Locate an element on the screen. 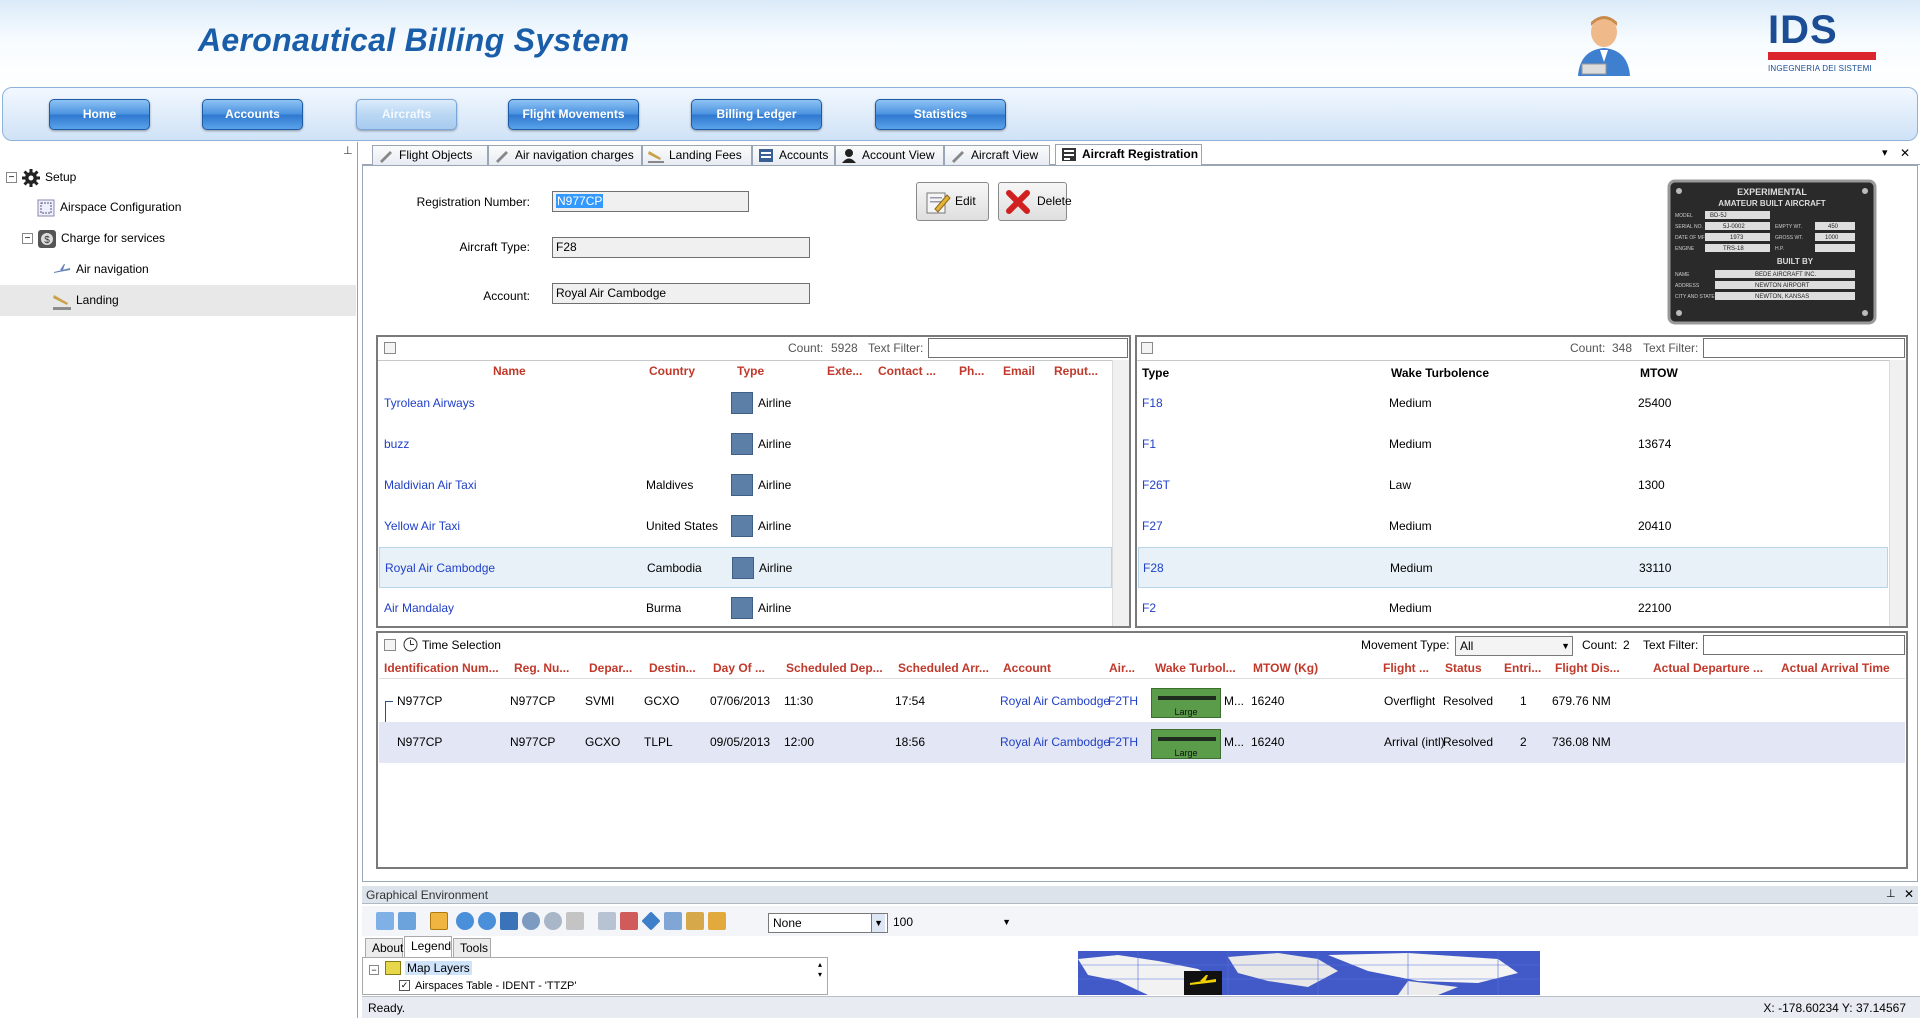  zoom-out-icon is located at coordinates (487, 921).